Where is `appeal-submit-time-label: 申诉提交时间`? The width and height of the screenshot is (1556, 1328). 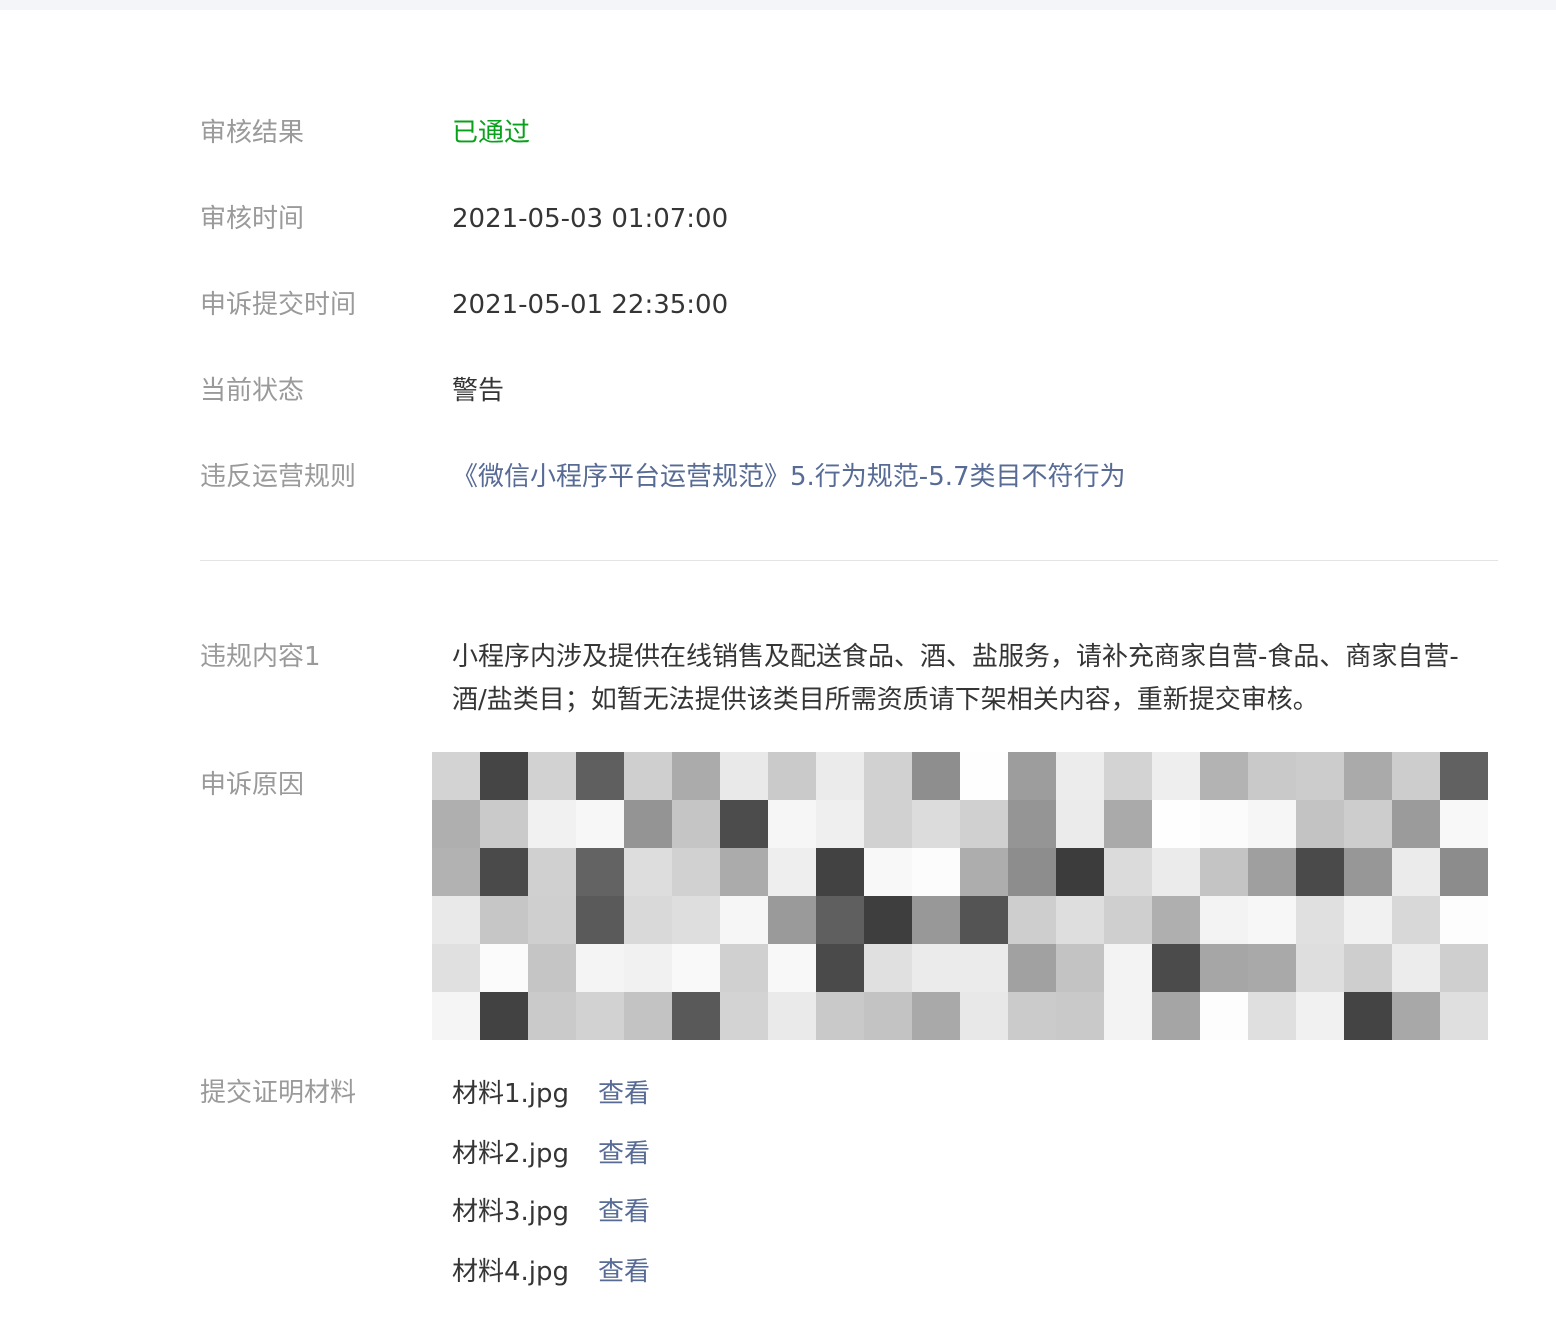 appeal-submit-time-label: 申诉提交时间 is located at coordinates (278, 305).